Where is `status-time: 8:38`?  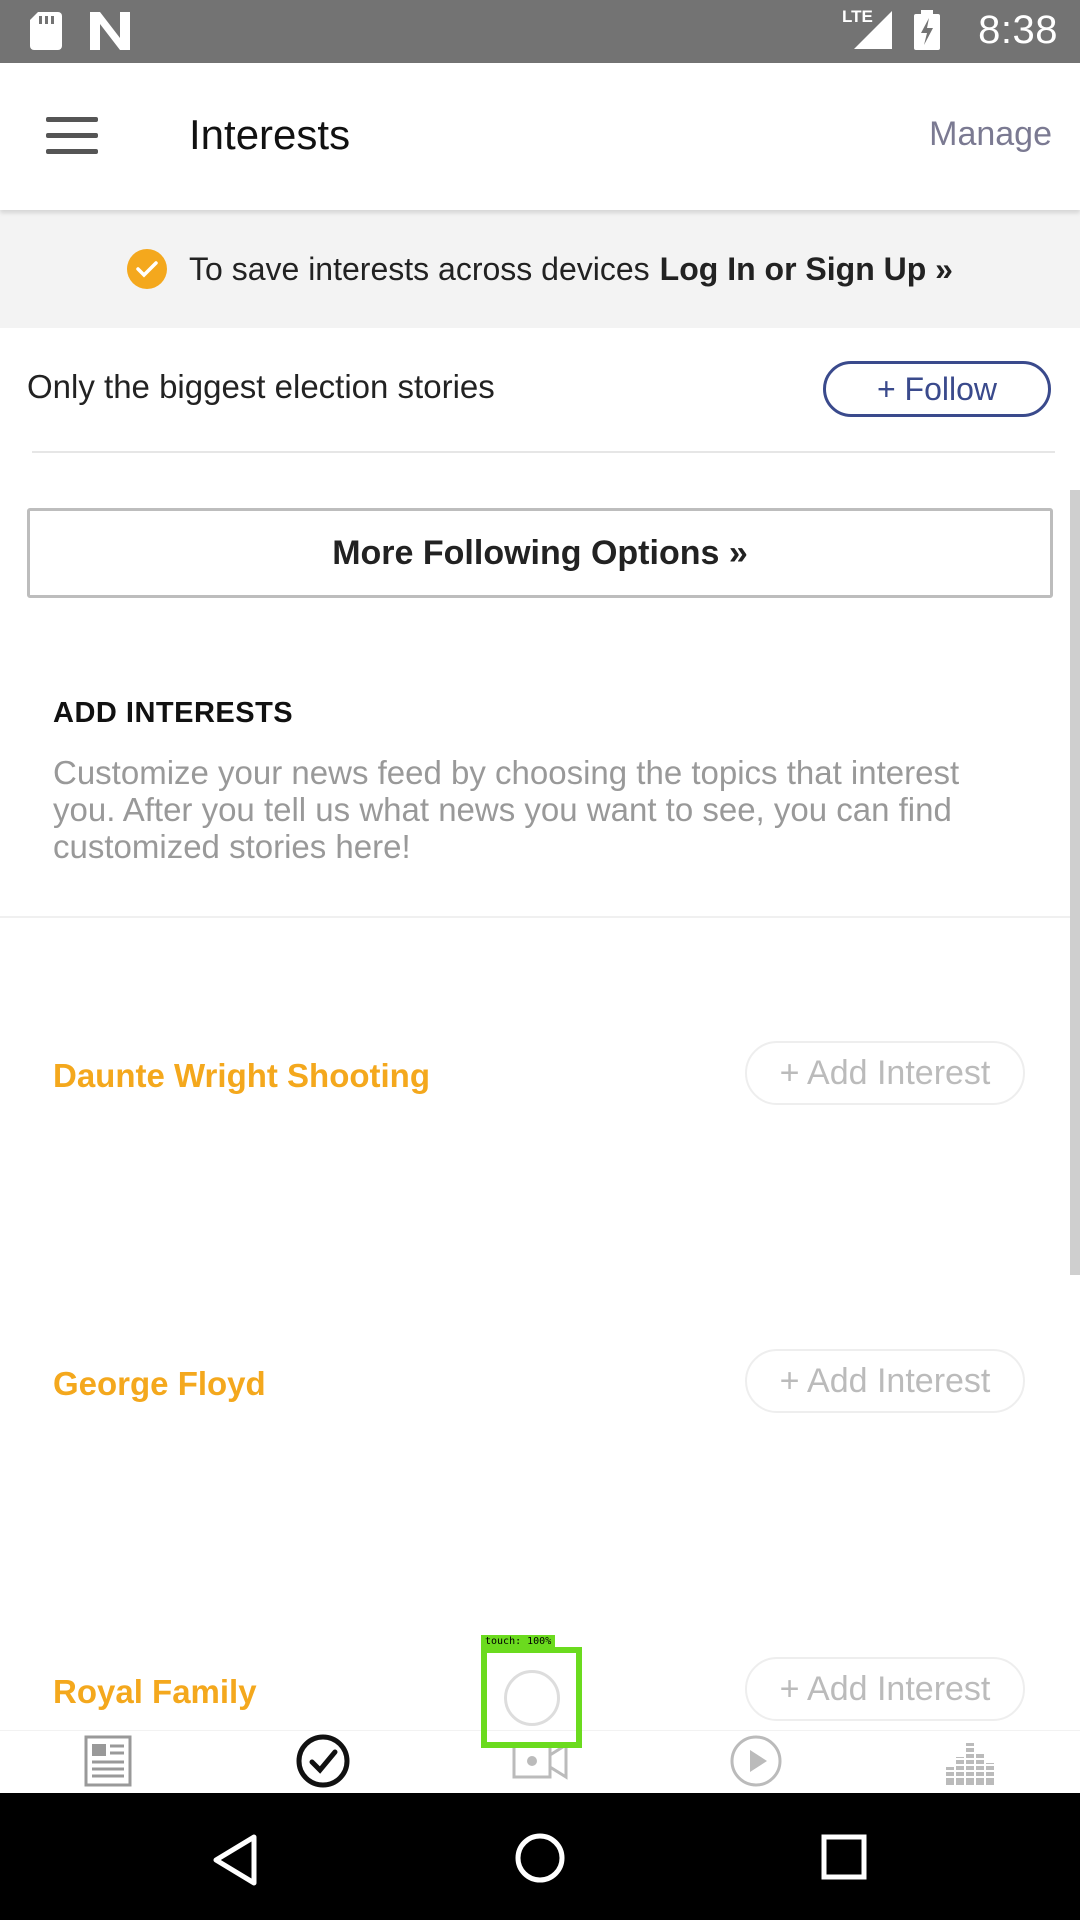
status-time: 8:38 is located at coordinates (1018, 30).